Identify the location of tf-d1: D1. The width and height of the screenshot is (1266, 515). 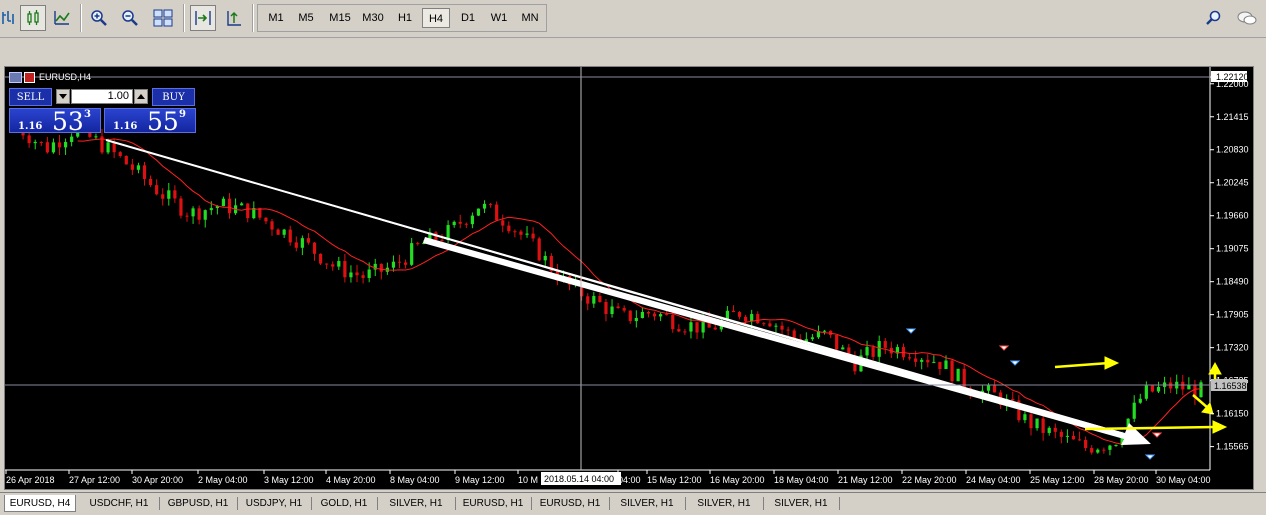
(468, 18).